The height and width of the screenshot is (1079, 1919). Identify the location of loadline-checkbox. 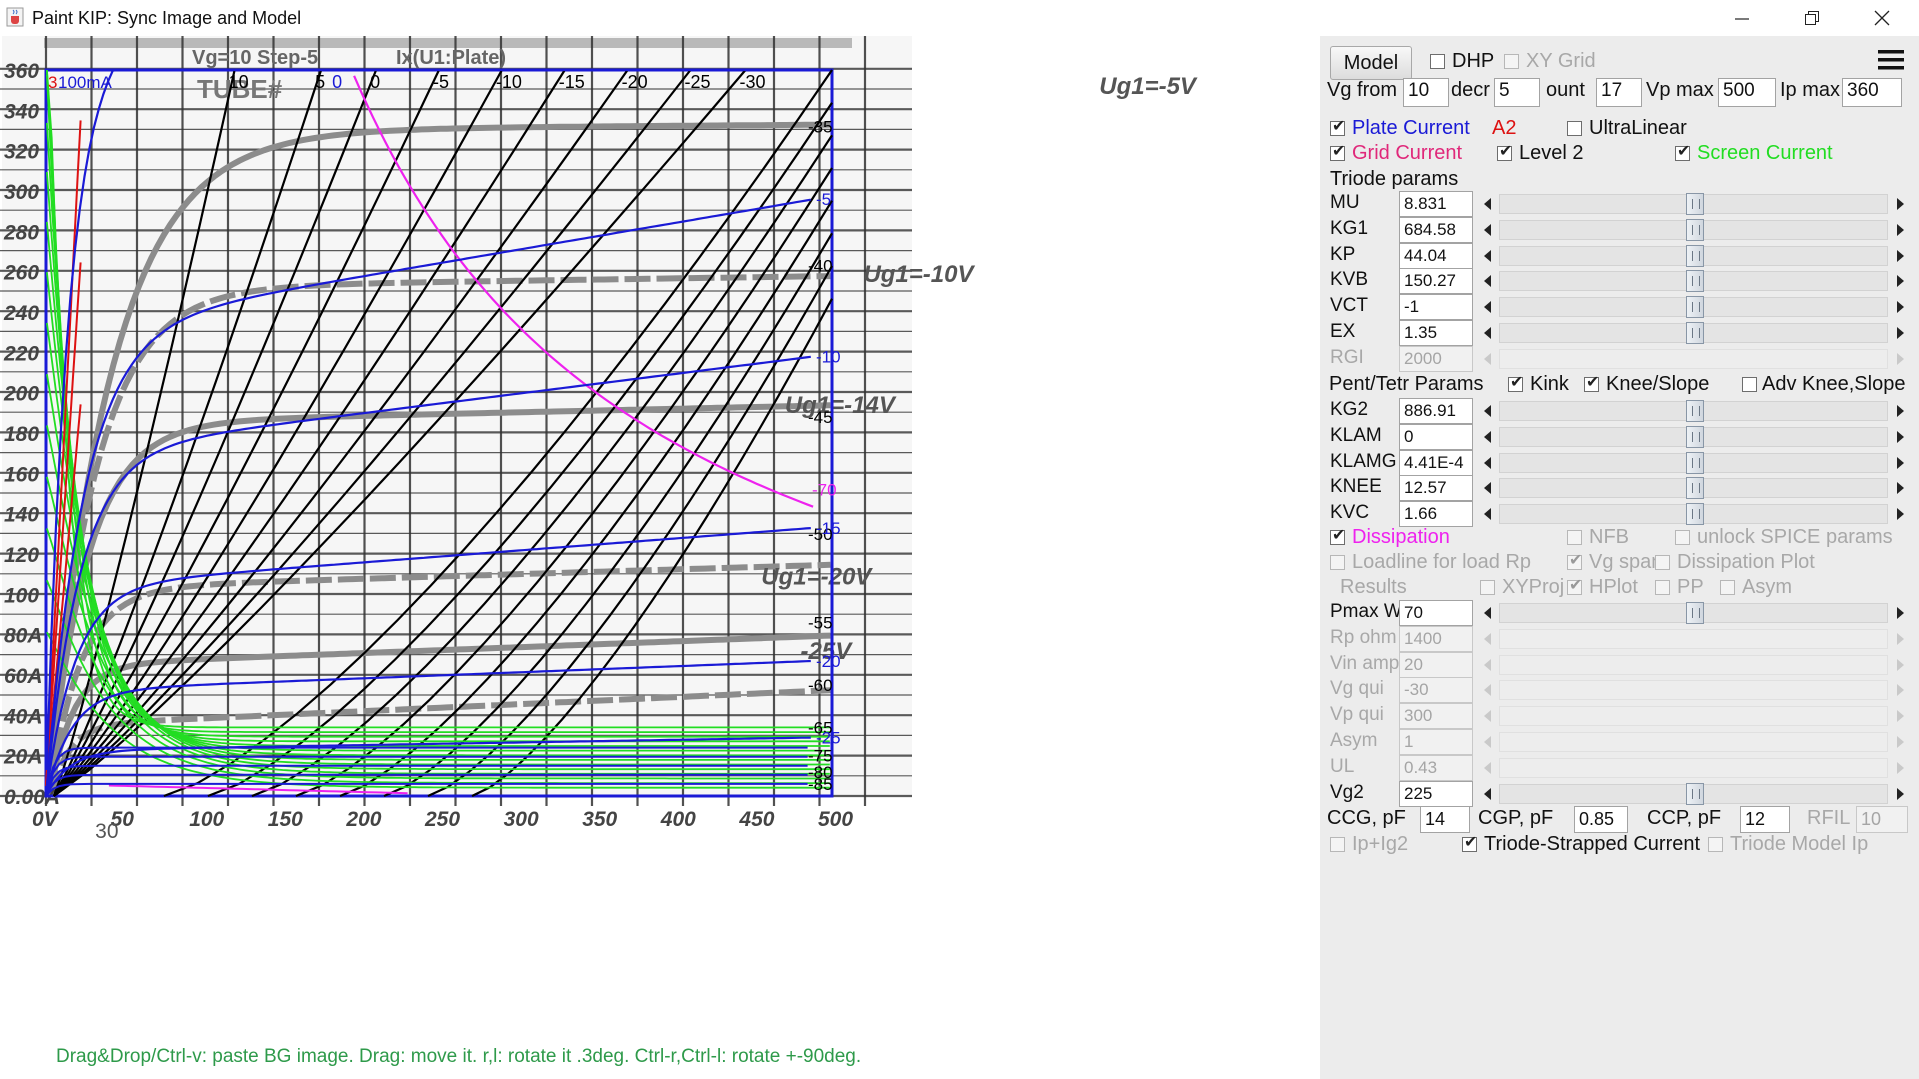
(1337, 562).